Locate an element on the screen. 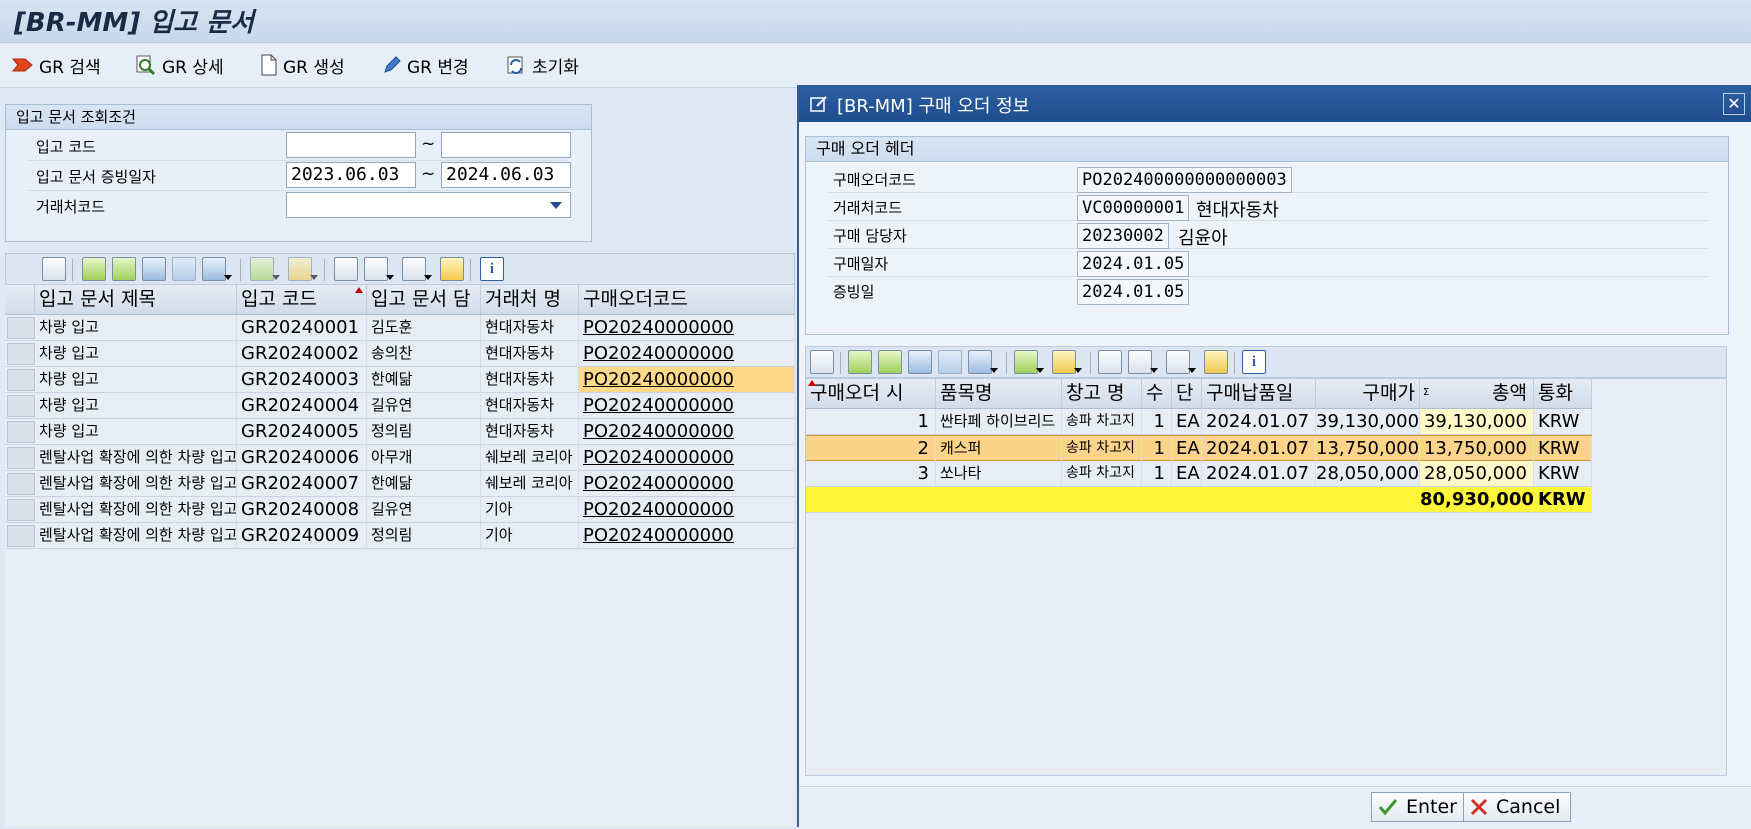 The height and width of the screenshot is (829, 1751). gr-change-button: GR 변경 is located at coordinates (425, 65).